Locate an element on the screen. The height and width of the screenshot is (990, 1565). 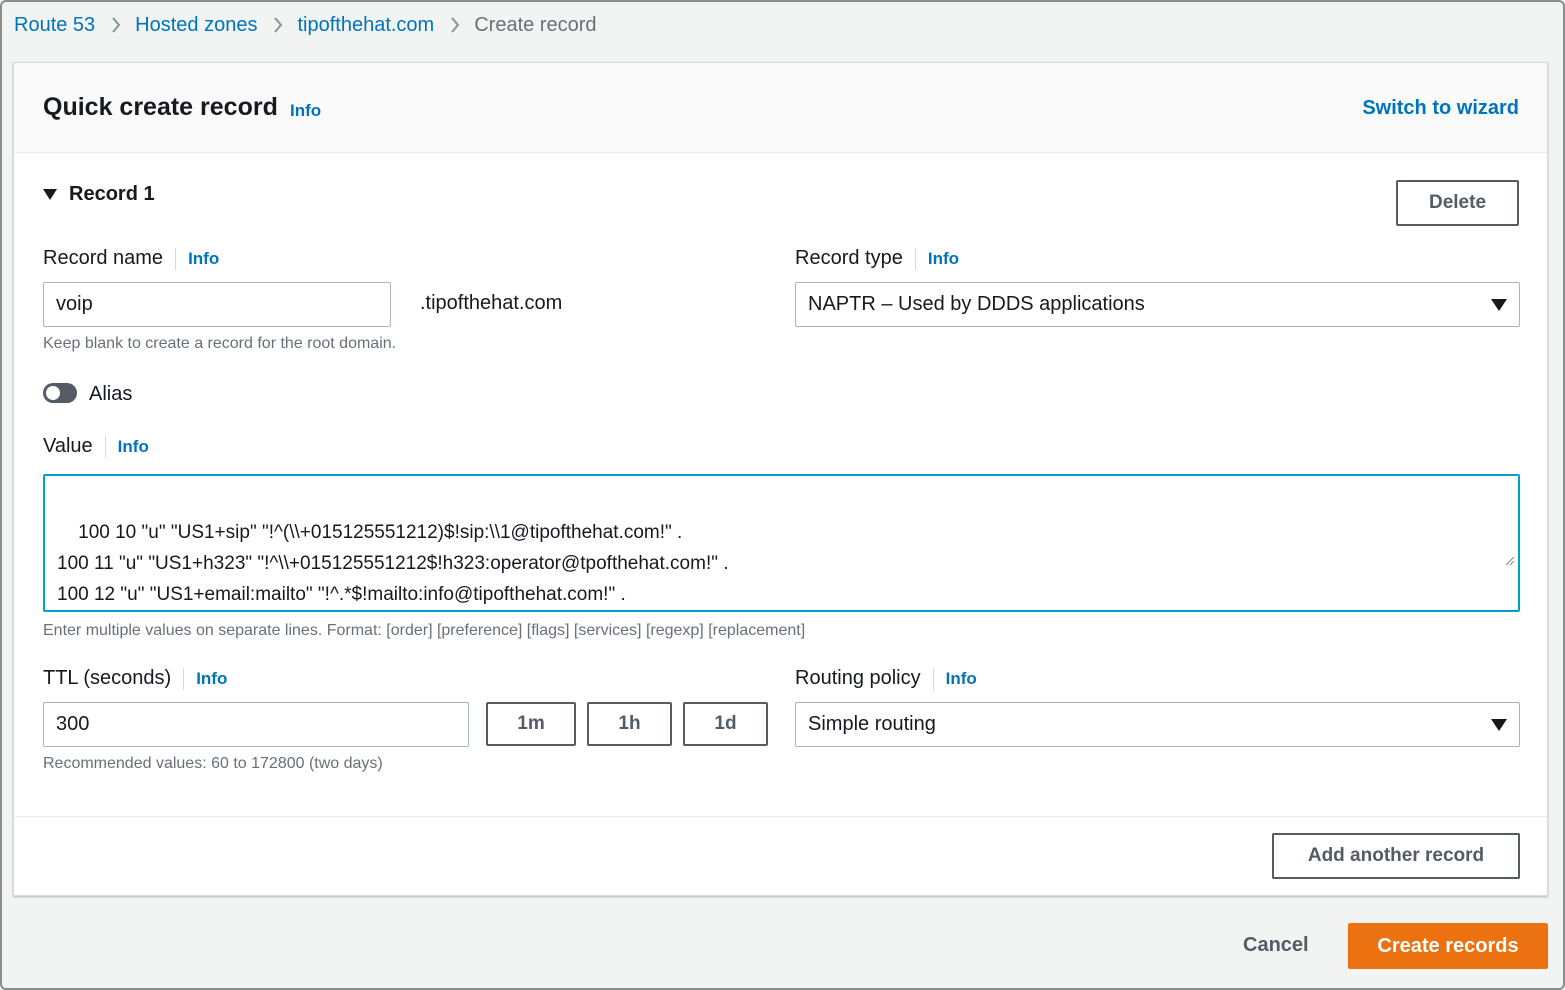
ttl-1d-button: 1d is located at coordinates (725, 724).